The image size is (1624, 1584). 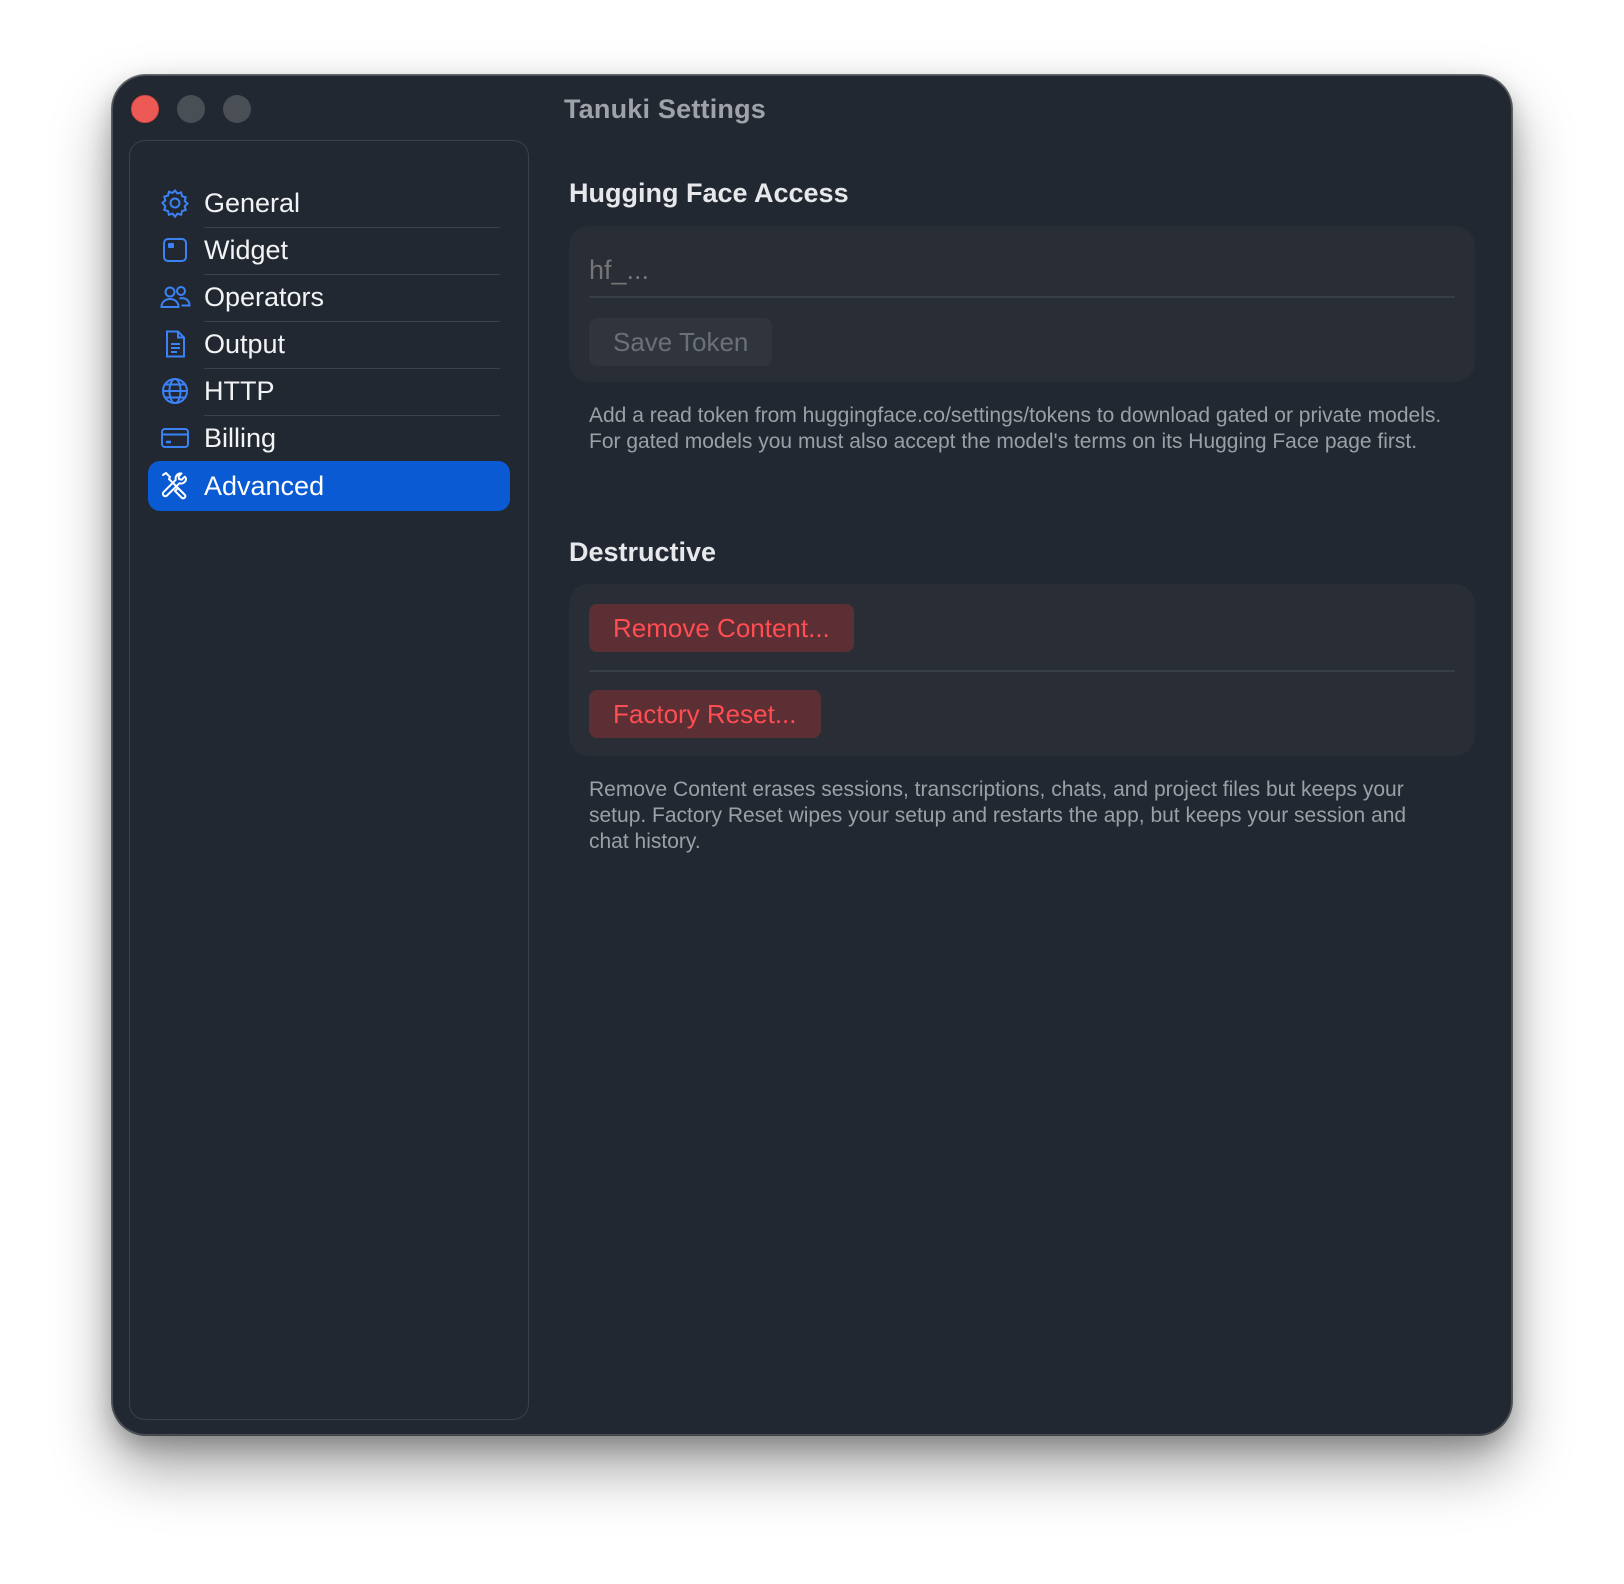 What do you see at coordinates (709, 193) in the screenshot?
I see `section-title-hugging-face: Hugging Face Access` at bounding box center [709, 193].